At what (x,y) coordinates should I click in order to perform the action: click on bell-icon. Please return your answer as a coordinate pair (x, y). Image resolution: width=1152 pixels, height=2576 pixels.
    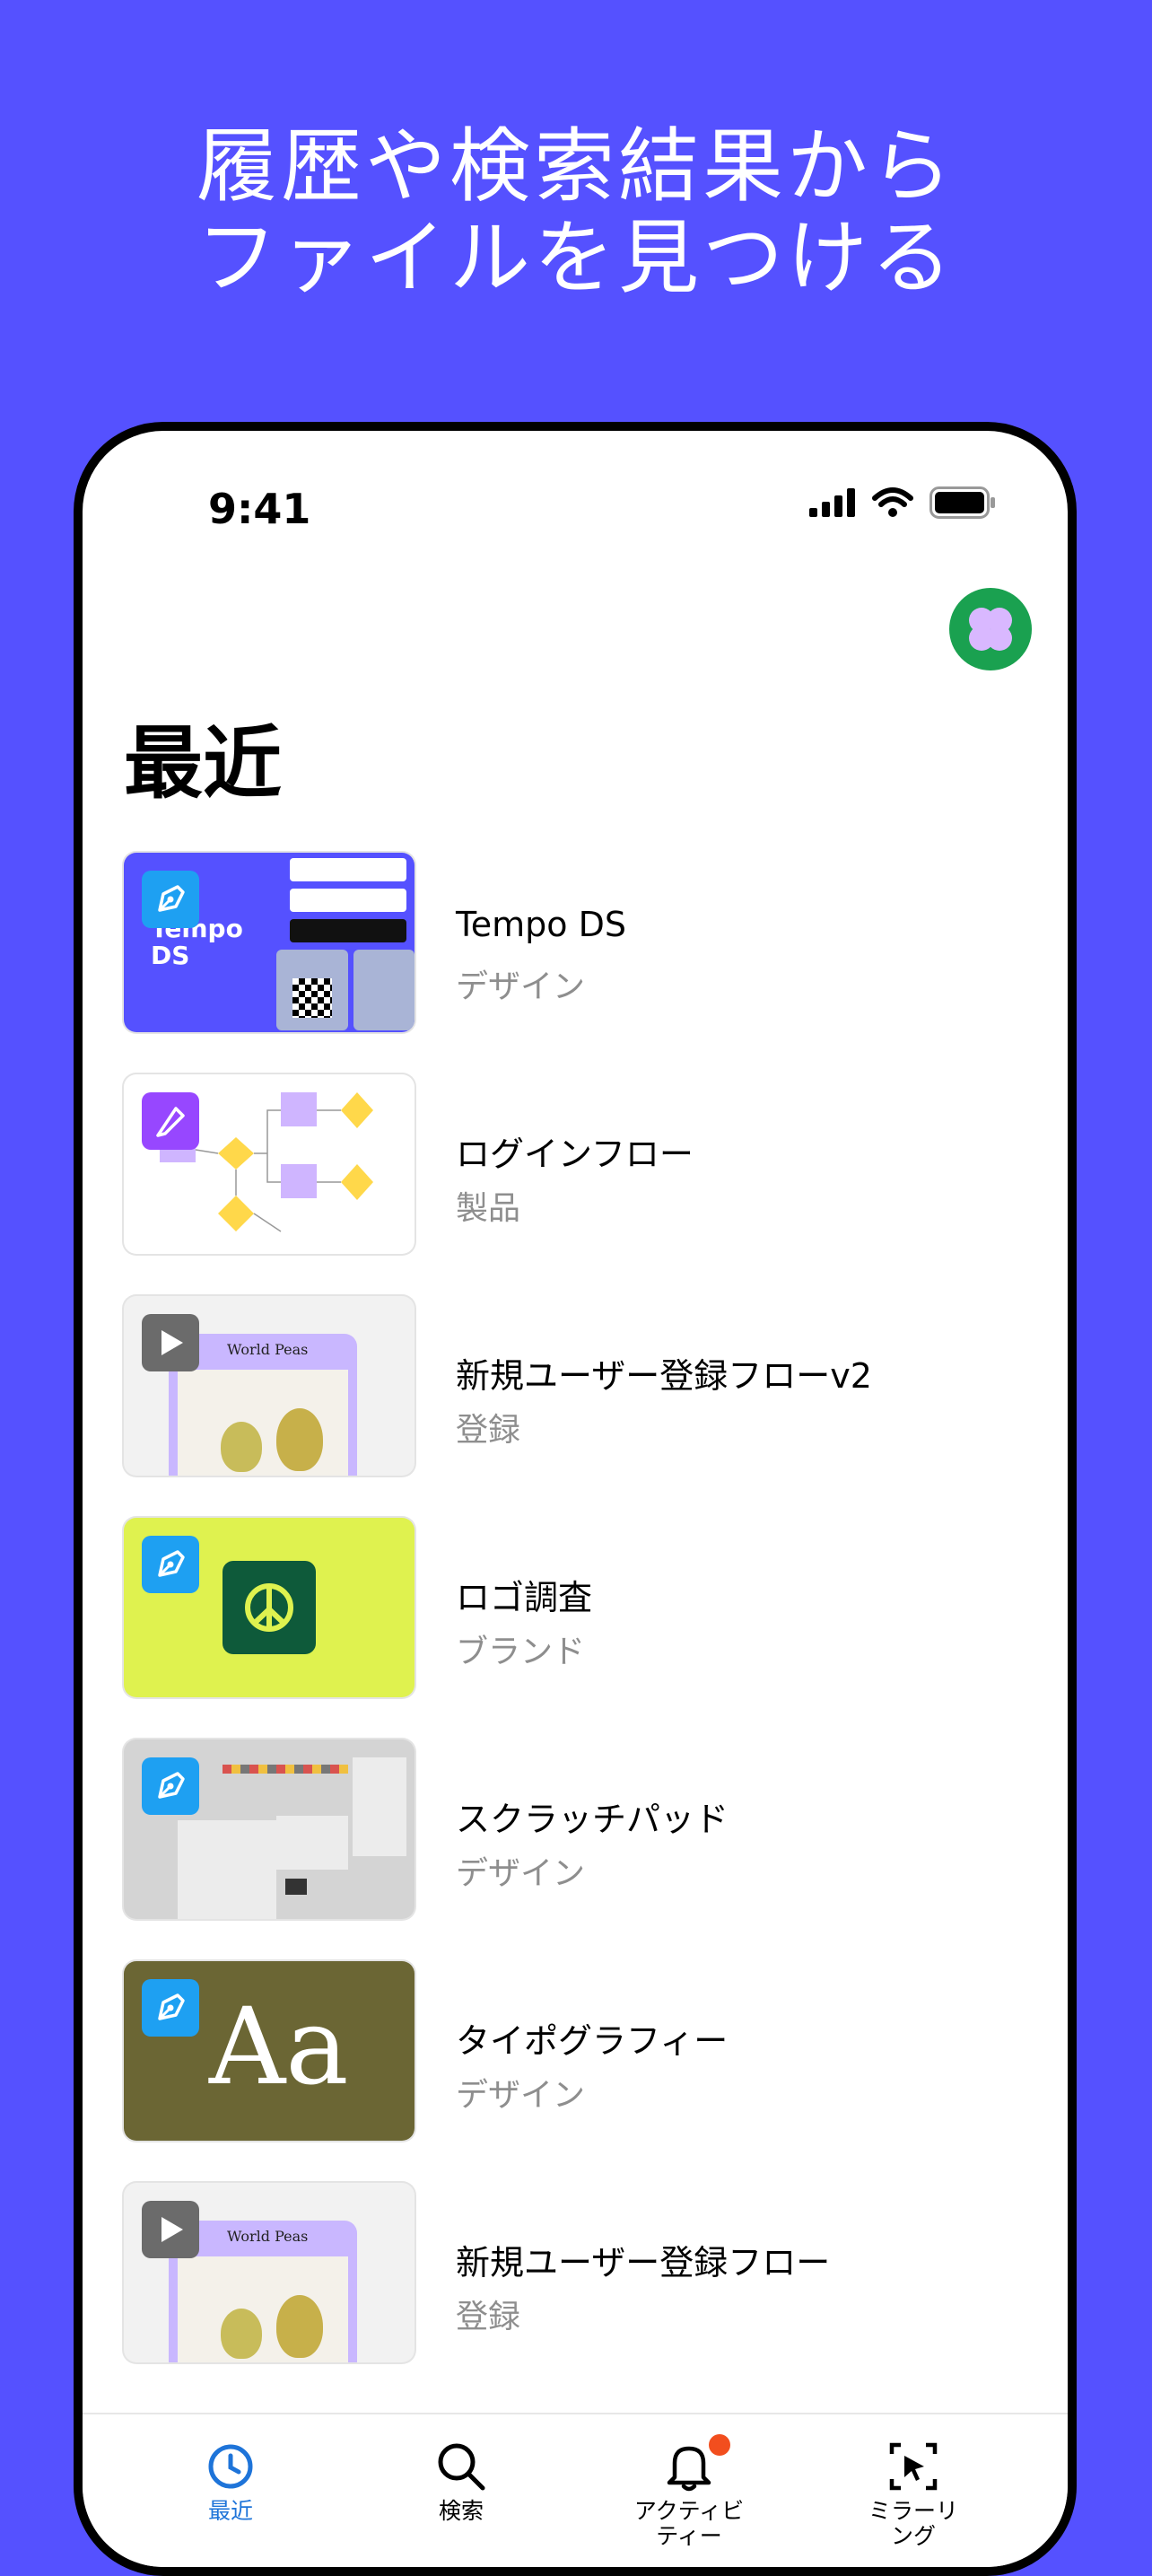
    Looking at the image, I should click on (689, 2469).